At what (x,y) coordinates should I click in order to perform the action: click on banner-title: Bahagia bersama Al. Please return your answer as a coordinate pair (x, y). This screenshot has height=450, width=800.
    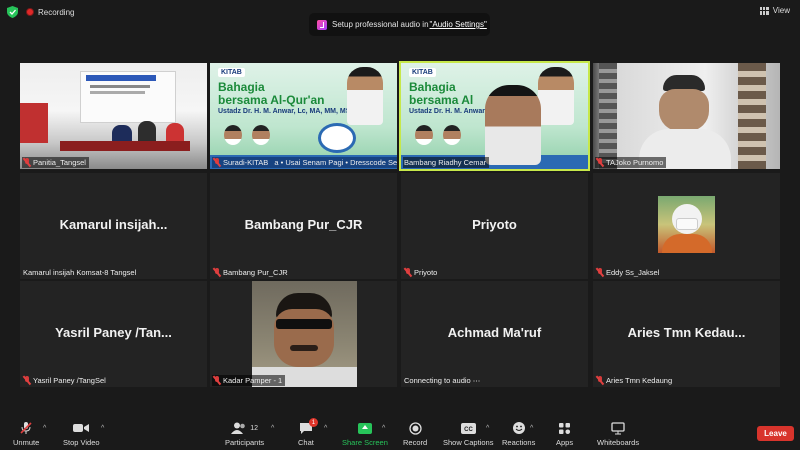
    Looking at the image, I should click on (441, 93).